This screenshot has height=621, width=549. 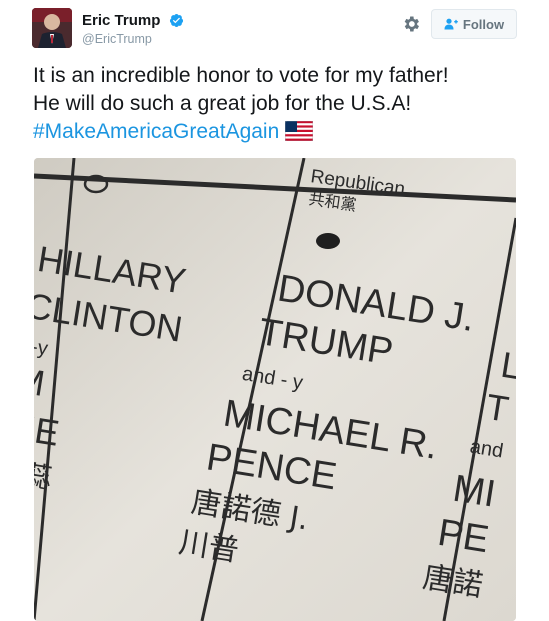 What do you see at coordinates (176, 21) in the screenshot?
I see `verified-badge-icon` at bounding box center [176, 21].